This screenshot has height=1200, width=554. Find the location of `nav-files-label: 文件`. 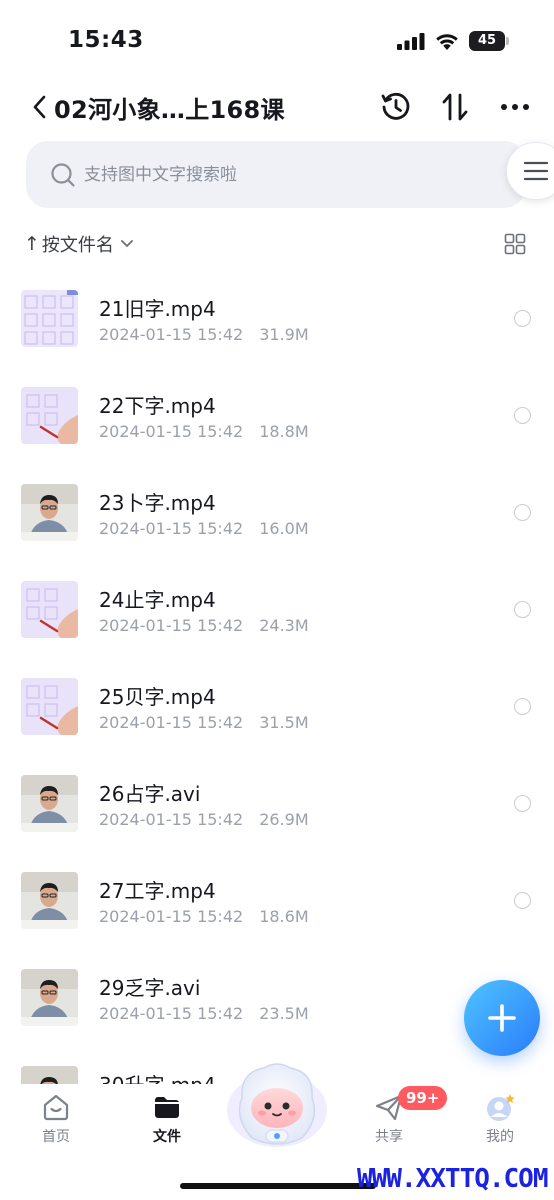

nav-files-label: 文件 is located at coordinates (167, 1137).